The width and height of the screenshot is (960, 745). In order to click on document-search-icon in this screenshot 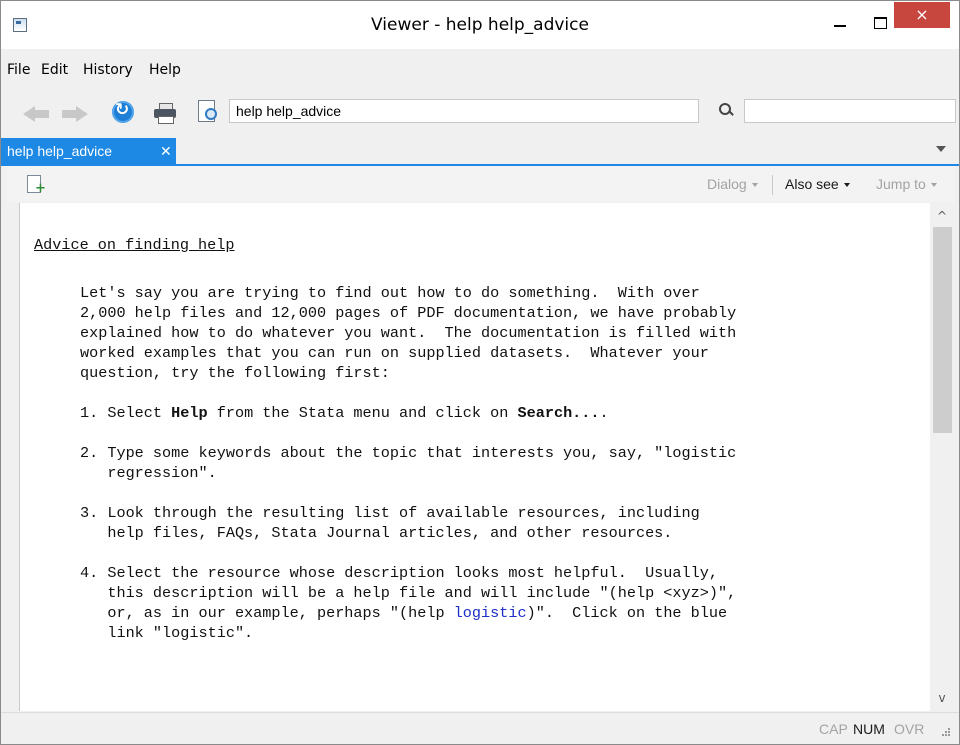, I will do `click(207, 111)`.